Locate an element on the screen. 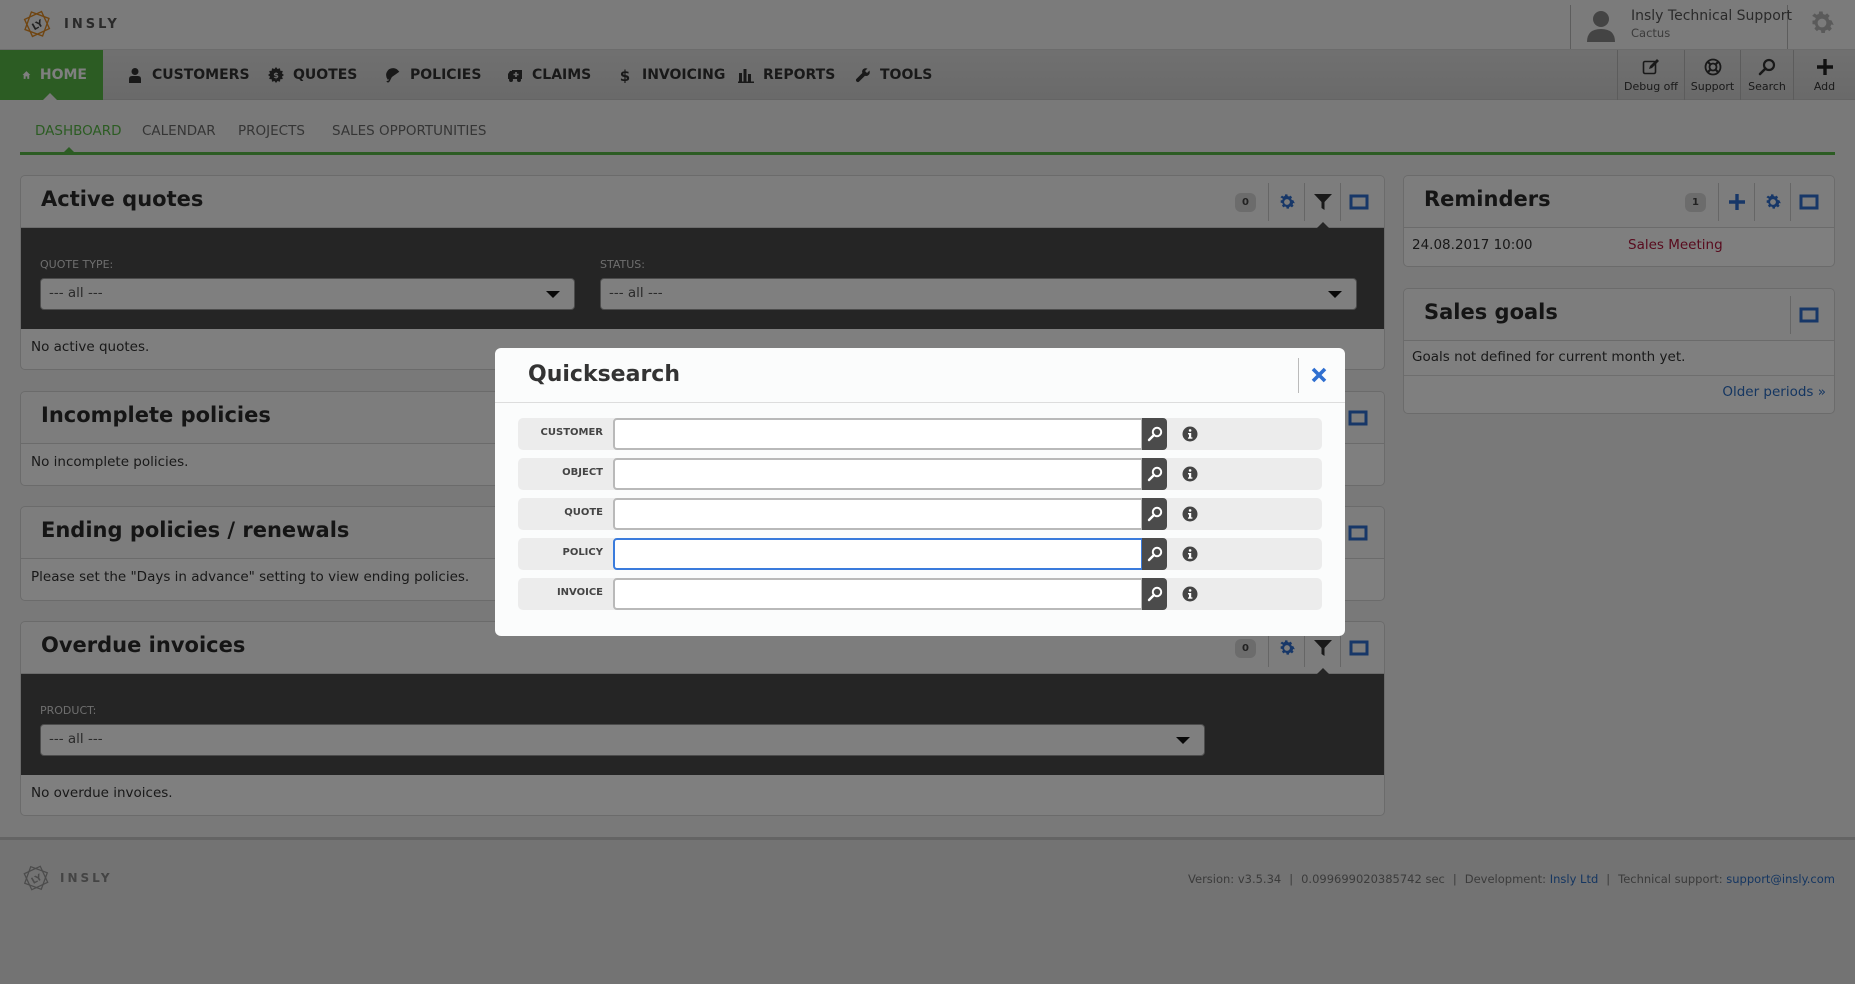 The image size is (1855, 984). policy-label: POLICY is located at coordinates (582, 552).